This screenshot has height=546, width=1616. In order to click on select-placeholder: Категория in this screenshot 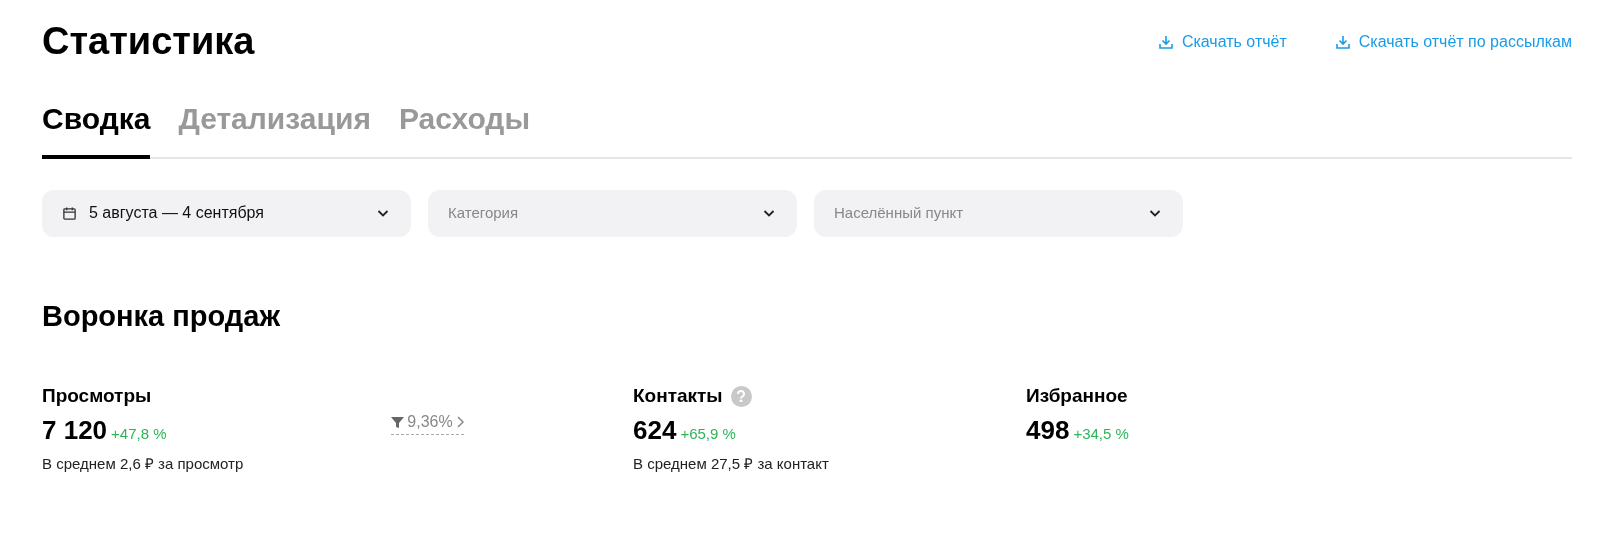, I will do `click(483, 212)`.